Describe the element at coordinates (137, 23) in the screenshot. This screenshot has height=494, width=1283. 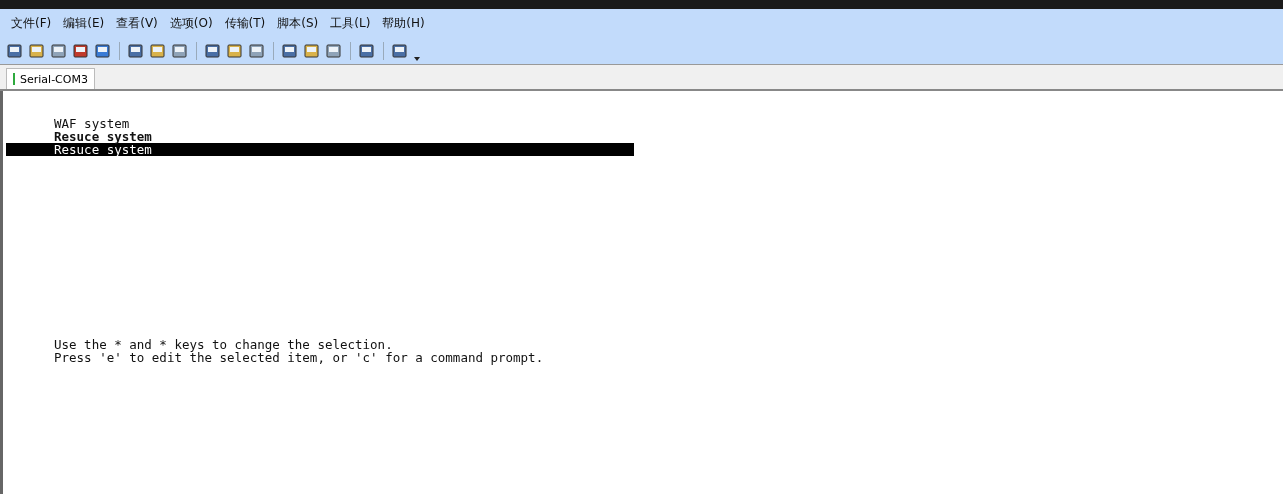
I see `menu-item: 查看(V)` at that location.